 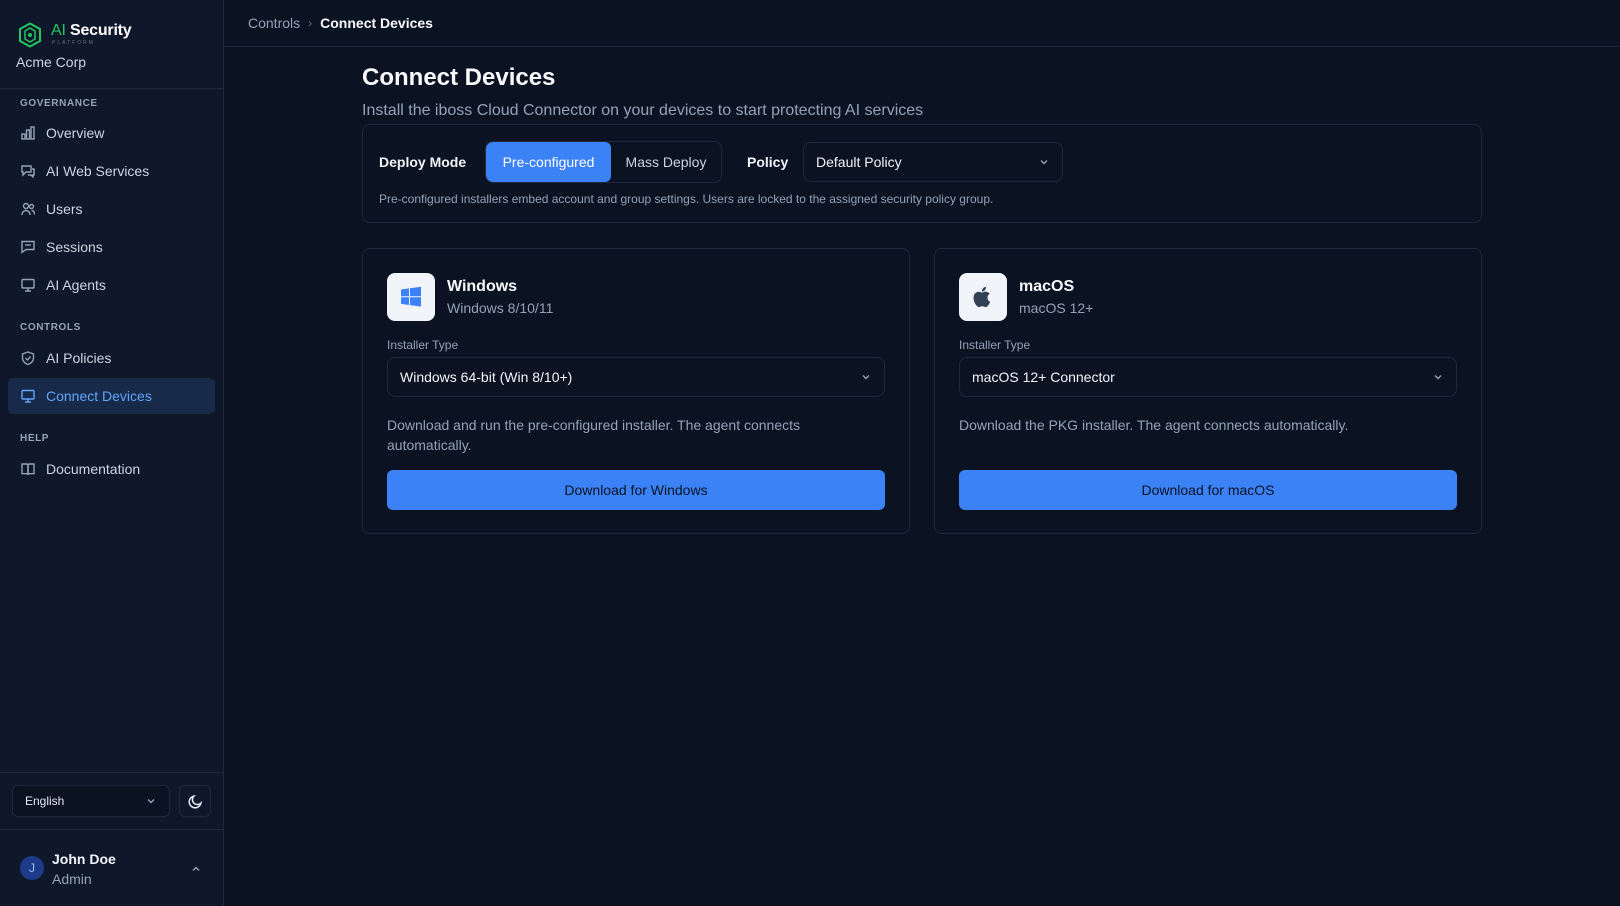 I want to click on sidebar-item-label: Users, so click(x=64, y=209).